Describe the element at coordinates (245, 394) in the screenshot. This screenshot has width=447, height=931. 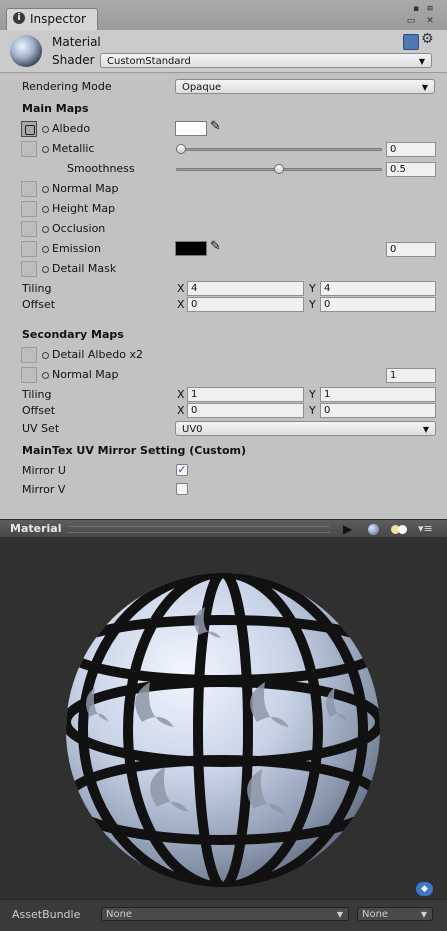
I see `secondary-tiling-x-field: 1` at that location.